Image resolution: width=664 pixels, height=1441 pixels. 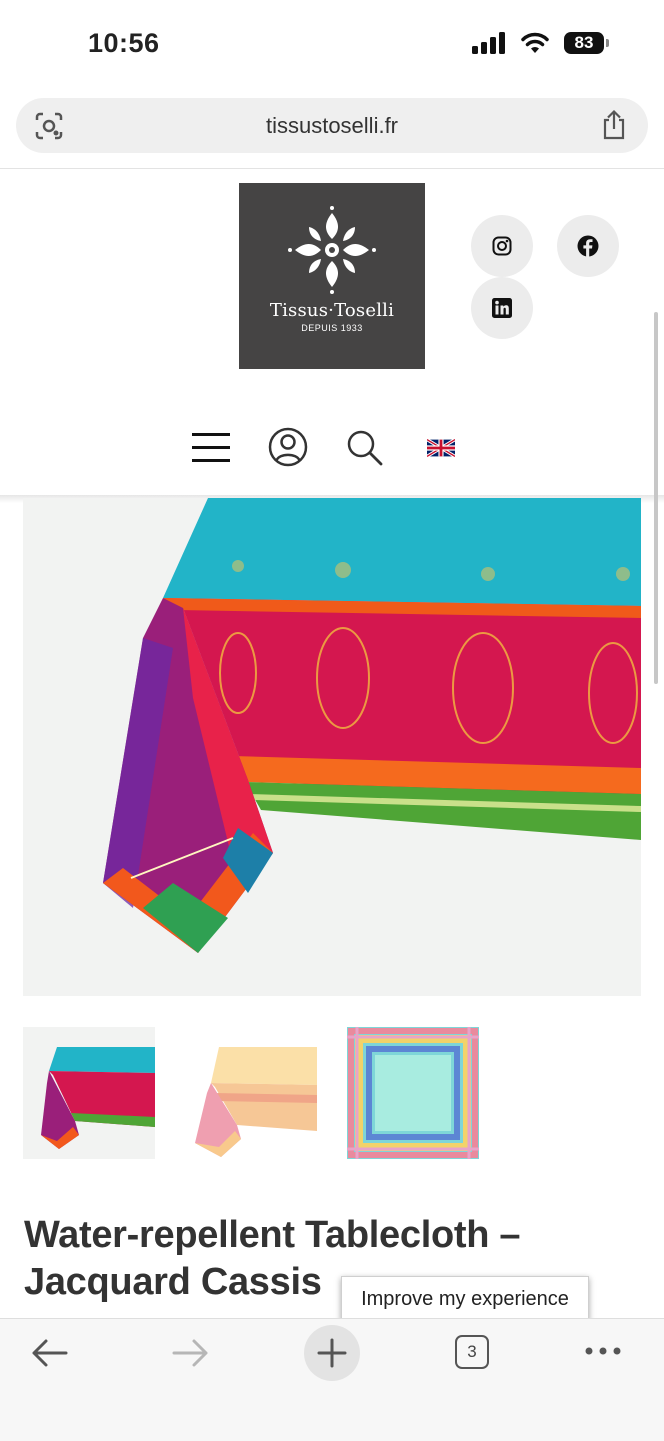 I want to click on scrollbar, so click(x=656, y=498).